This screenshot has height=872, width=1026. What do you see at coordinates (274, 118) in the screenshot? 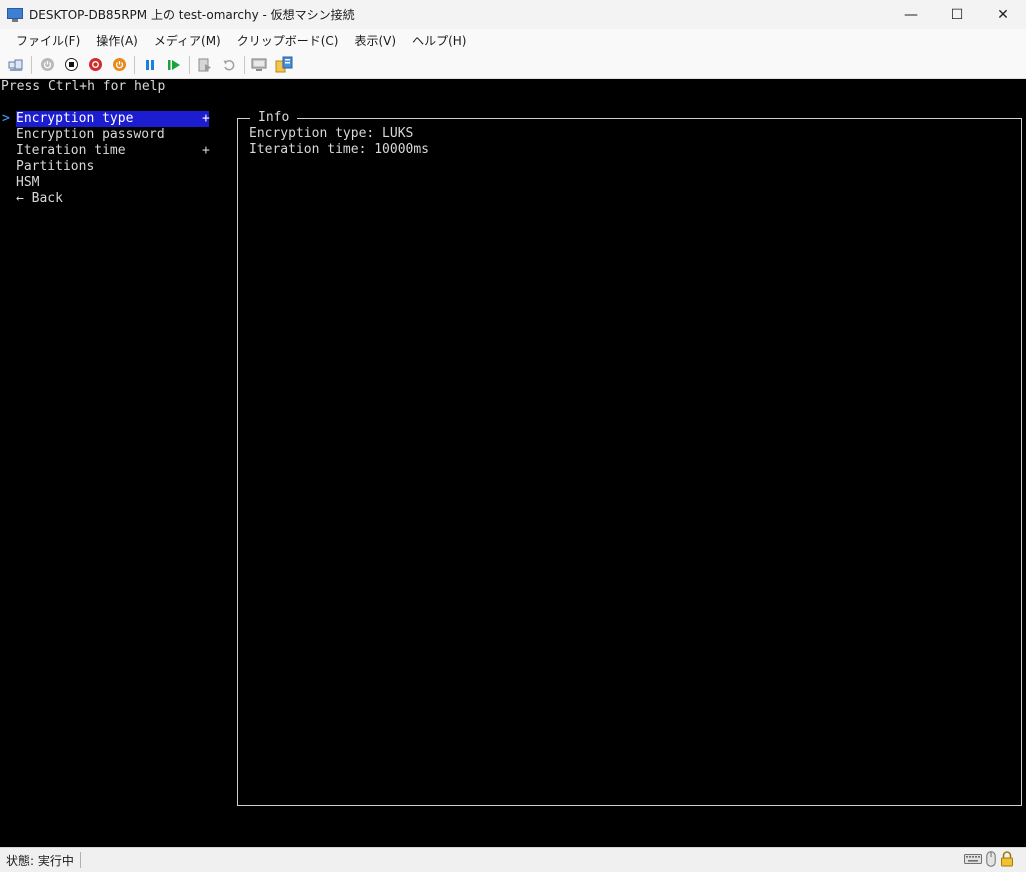
I see `info-panel-title: Info` at bounding box center [274, 118].